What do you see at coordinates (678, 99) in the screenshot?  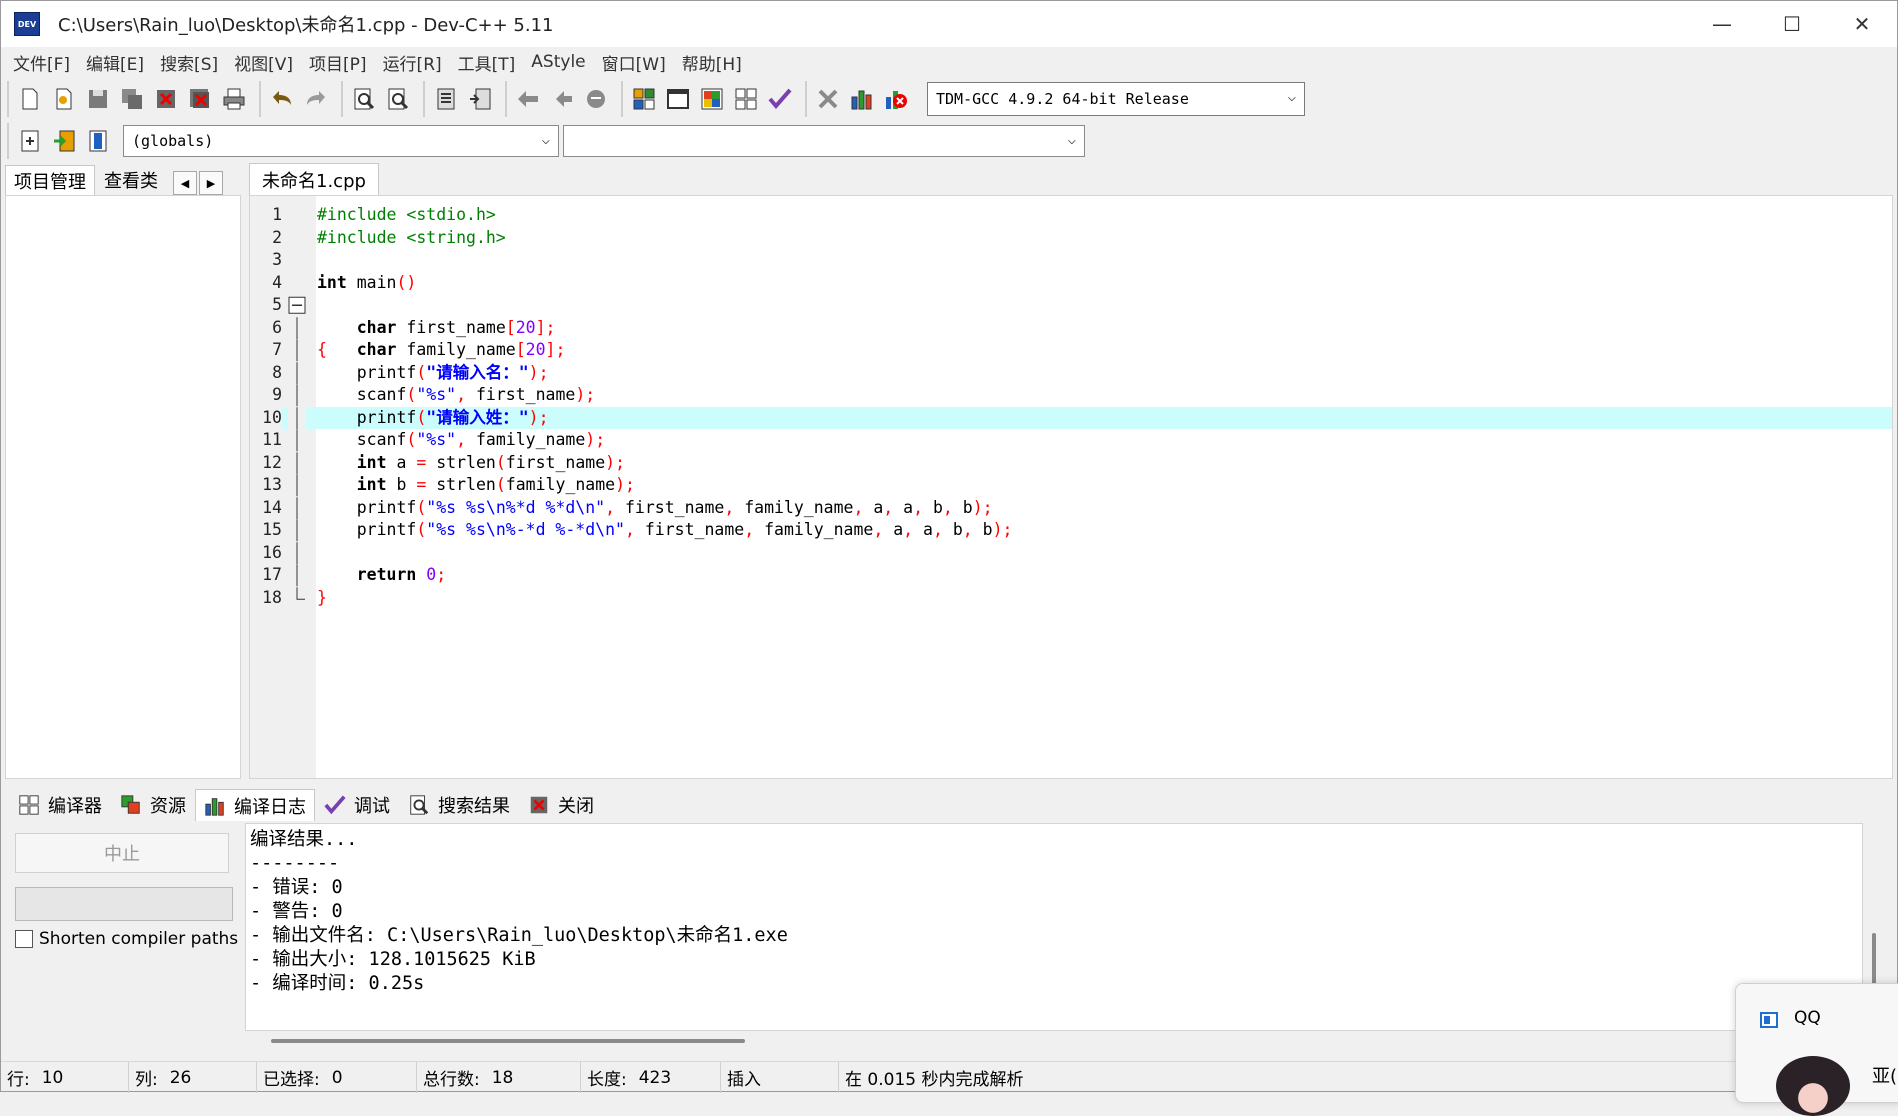 I see `fullscreen-button` at bounding box center [678, 99].